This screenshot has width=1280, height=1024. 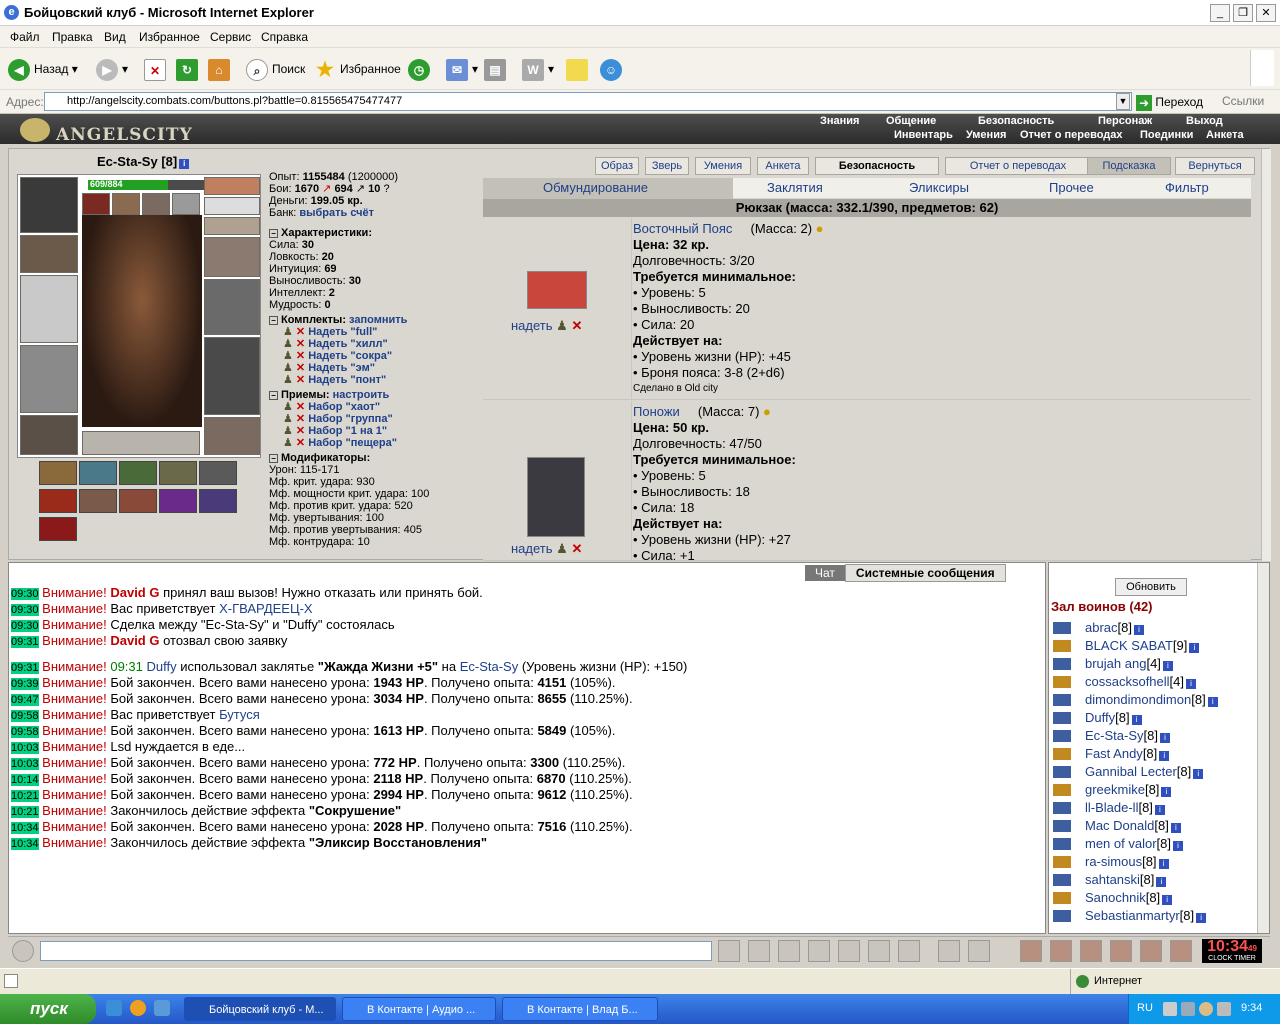 What do you see at coordinates (909, 951) in the screenshot?
I see `sound-icon` at bounding box center [909, 951].